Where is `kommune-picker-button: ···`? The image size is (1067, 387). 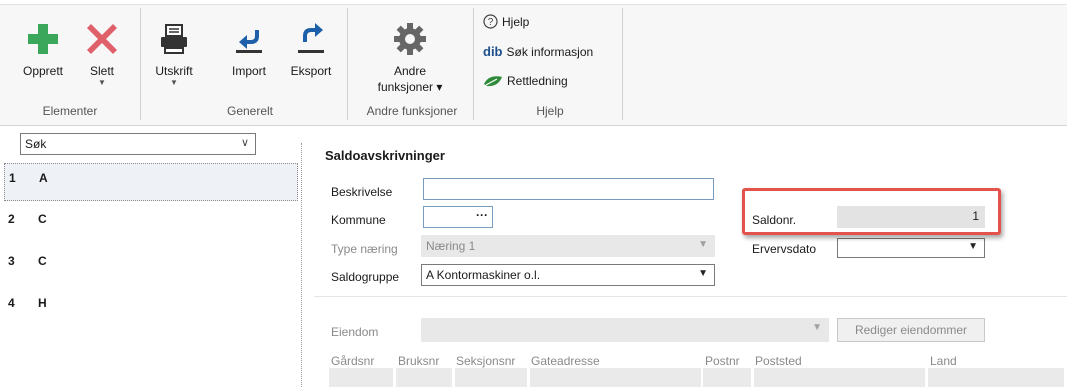
kommune-picker-button: ··· is located at coordinates (458, 217).